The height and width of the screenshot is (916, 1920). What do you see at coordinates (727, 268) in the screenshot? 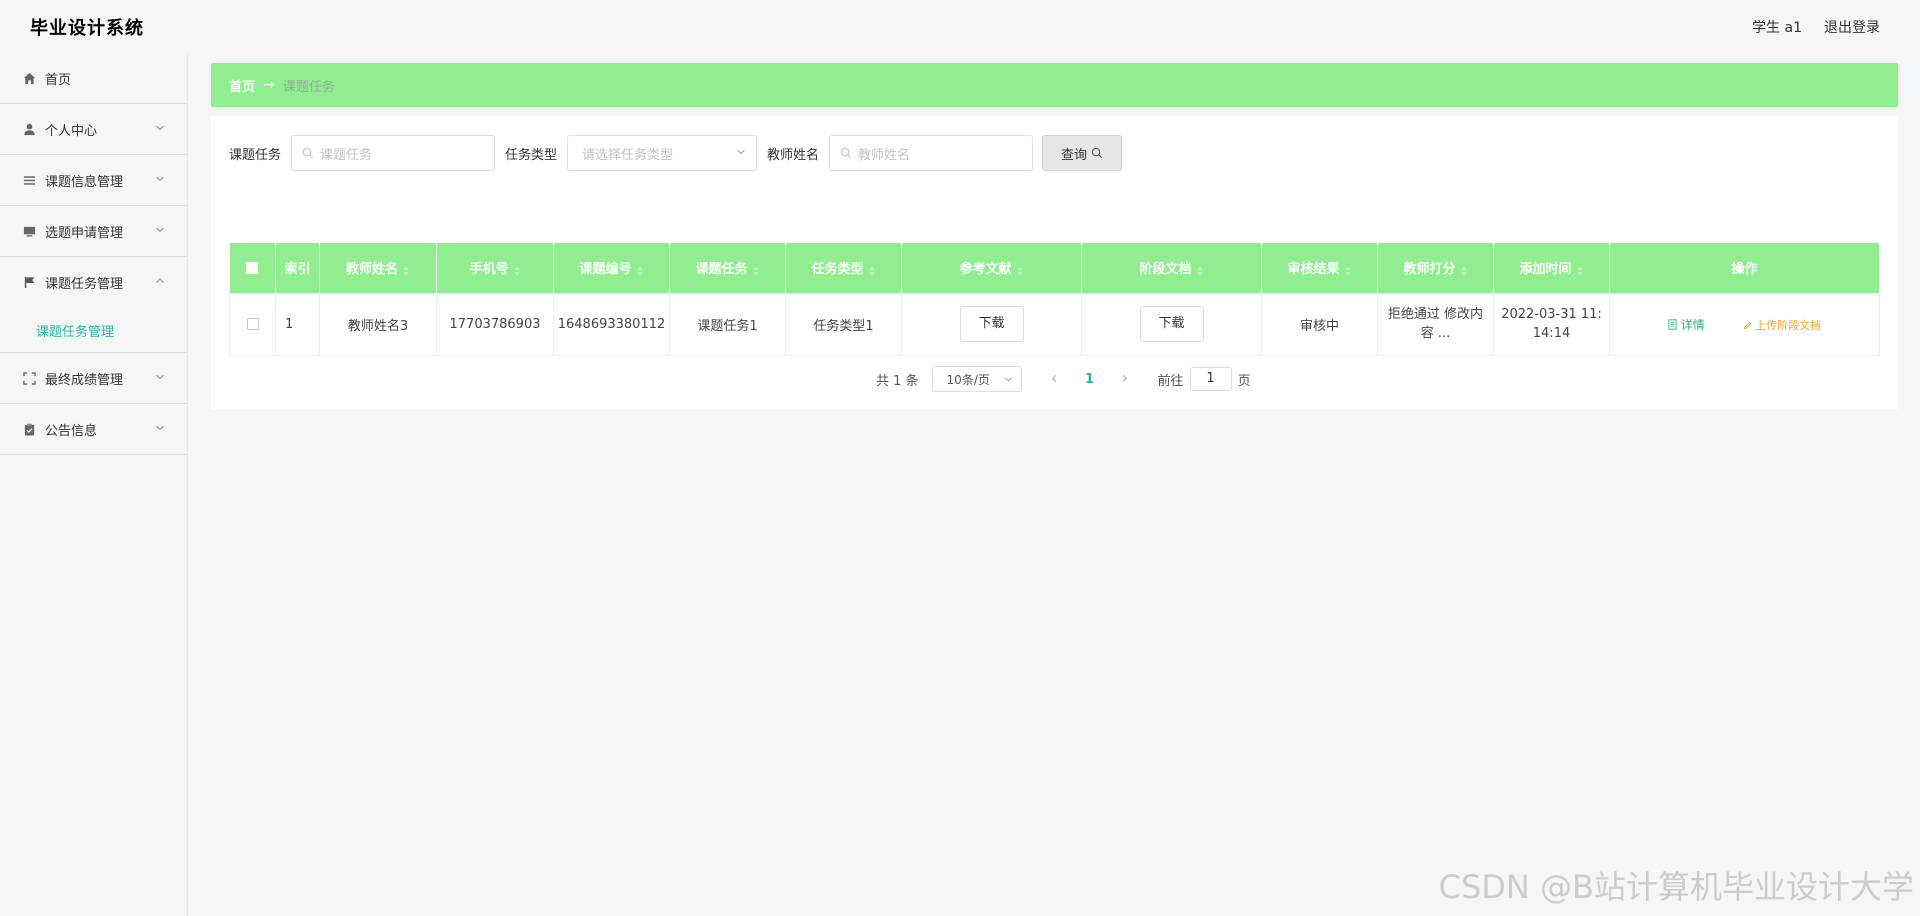
I see `column-header-task: 课题任务` at bounding box center [727, 268].